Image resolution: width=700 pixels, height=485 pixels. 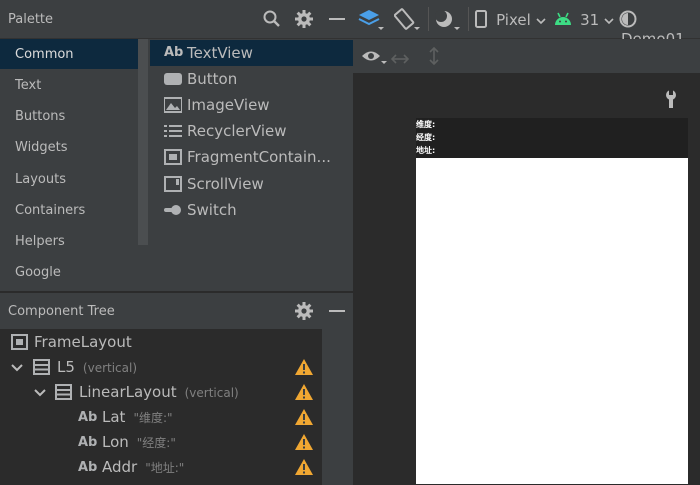 What do you see at coordinates (161, 467) in the screenshot?
I see `tree-row-addr: Ab Addr "地址:"` at bounding box center [161, 467].